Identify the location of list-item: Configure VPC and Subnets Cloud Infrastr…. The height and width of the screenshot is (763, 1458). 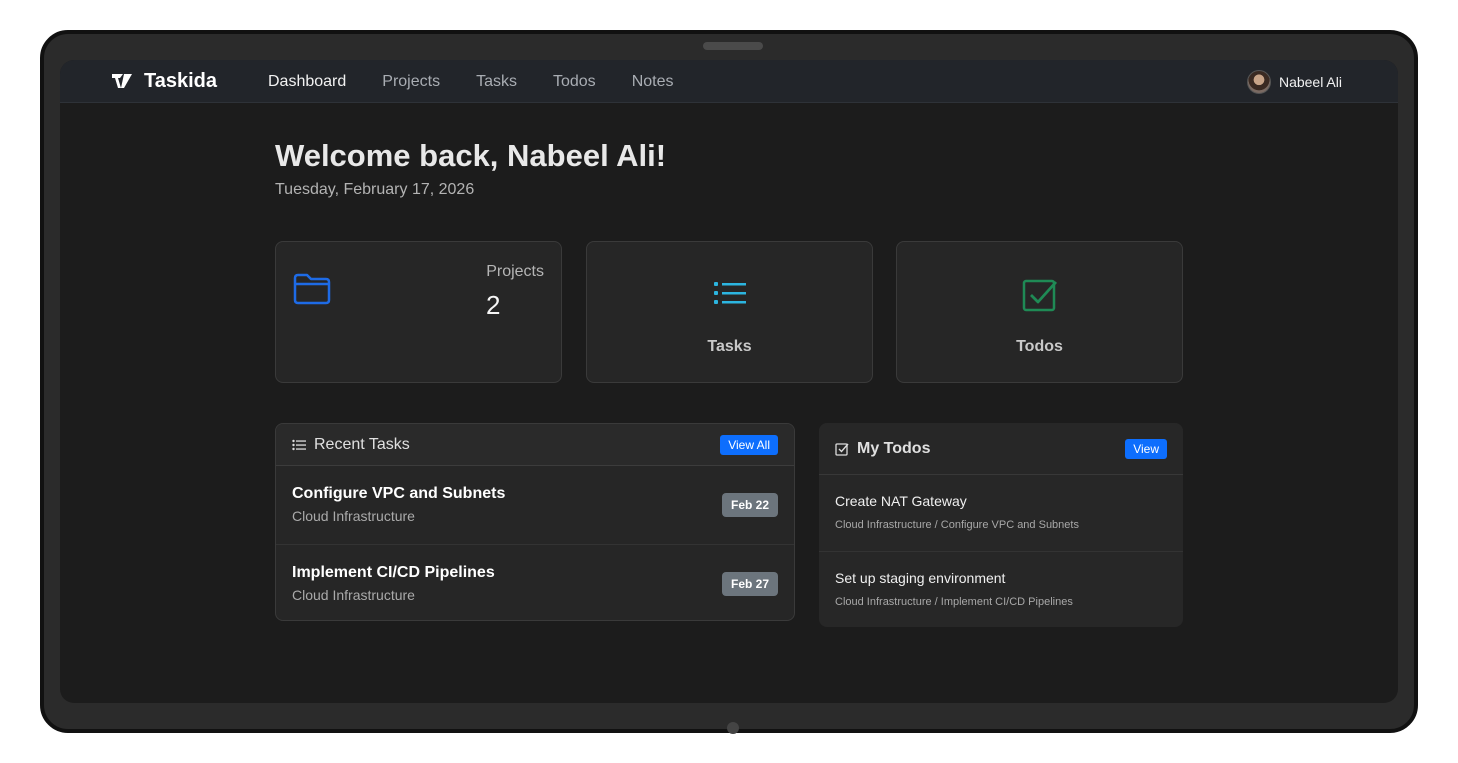
(535, 505).